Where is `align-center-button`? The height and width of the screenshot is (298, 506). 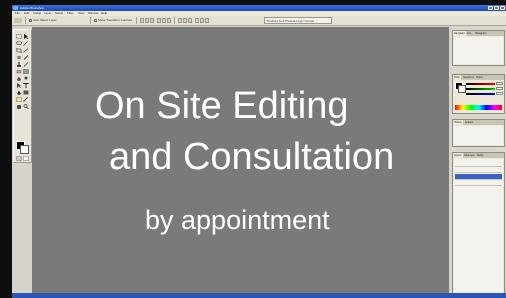 align-center-button is located at coordinates (164, 20).